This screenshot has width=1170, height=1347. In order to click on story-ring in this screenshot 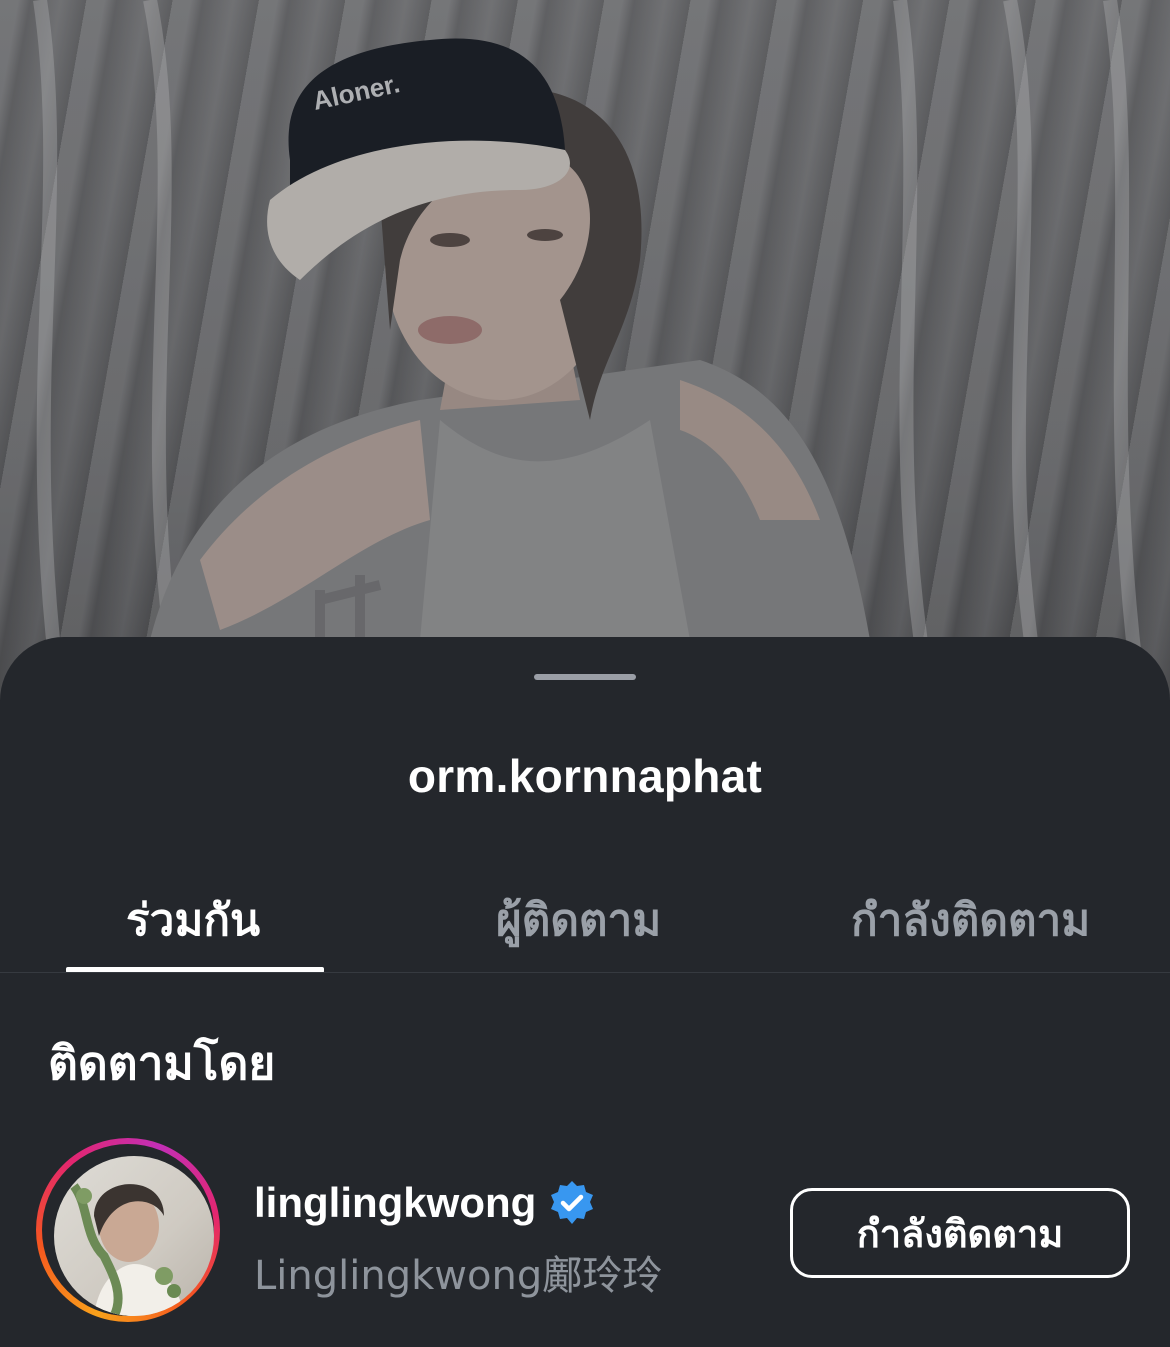, I will do `click(128, 1230)`.